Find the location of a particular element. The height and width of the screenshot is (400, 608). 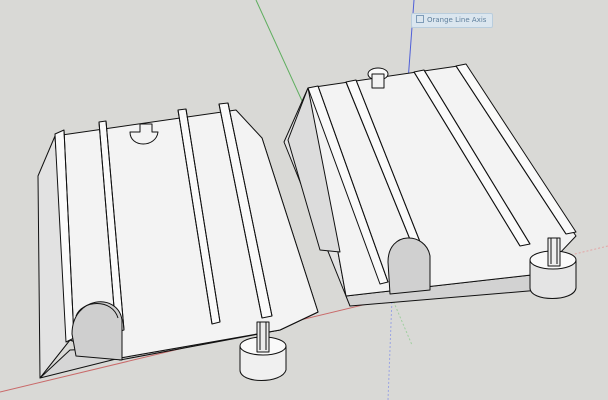

right-piece-front-socket is located at coordinates (409, 266).